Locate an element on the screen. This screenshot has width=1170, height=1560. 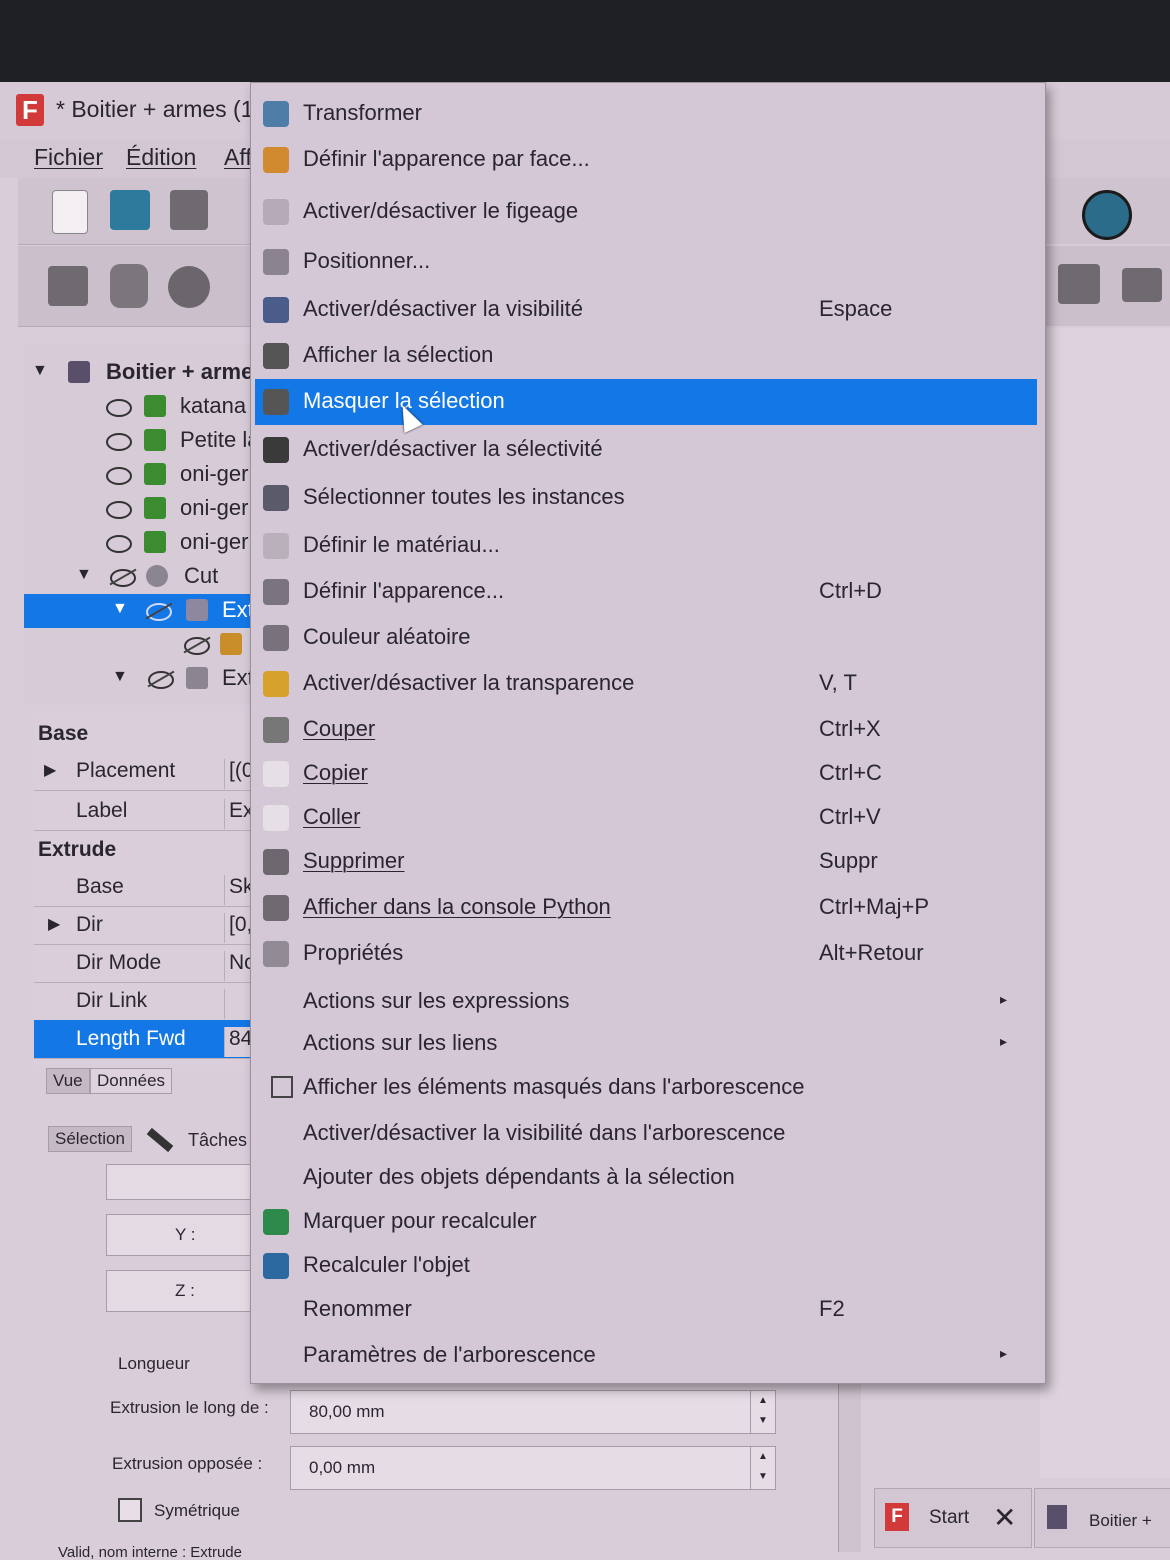
menu-item: Activer/désactiver le figeage is located at coordinates (646, 212).